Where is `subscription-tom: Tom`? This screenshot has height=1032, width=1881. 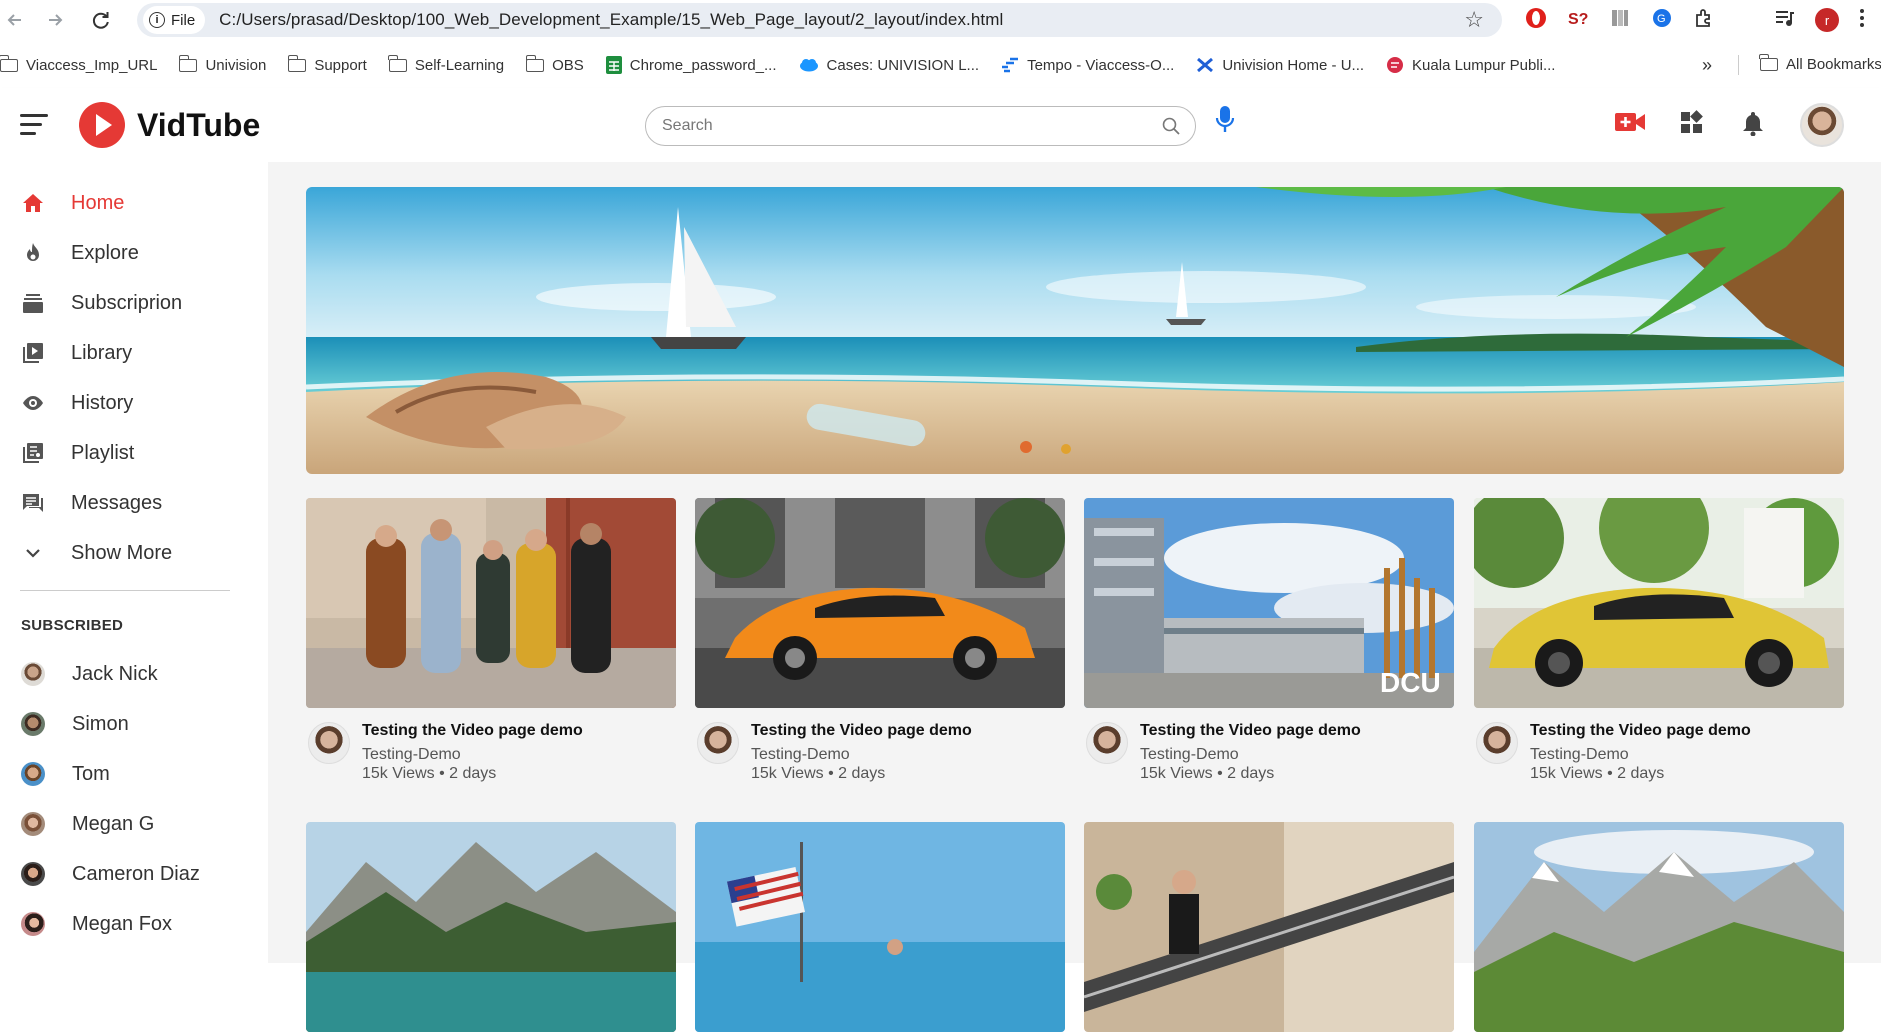 subscription-tom: Tom is located at coordinates (134, 774).